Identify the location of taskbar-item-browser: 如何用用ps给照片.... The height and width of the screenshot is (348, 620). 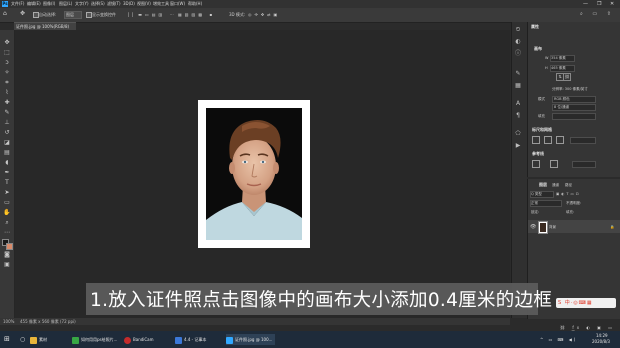
(94, 339).